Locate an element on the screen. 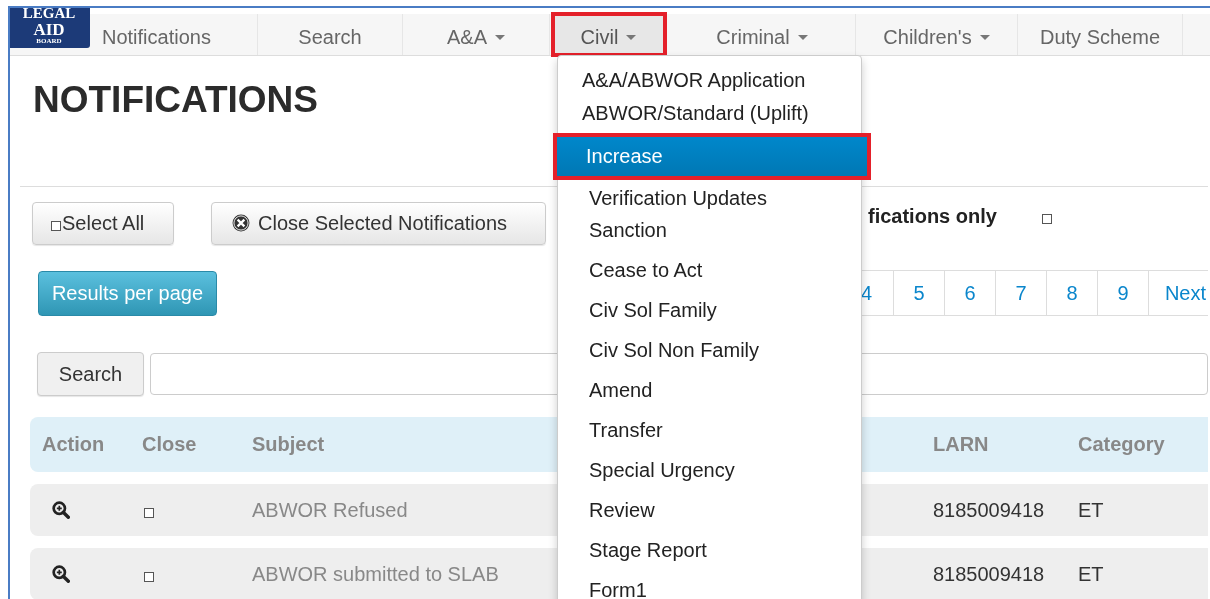 The image size is (1210, 599). column-header: Subject is located at coordinates (289, 444).